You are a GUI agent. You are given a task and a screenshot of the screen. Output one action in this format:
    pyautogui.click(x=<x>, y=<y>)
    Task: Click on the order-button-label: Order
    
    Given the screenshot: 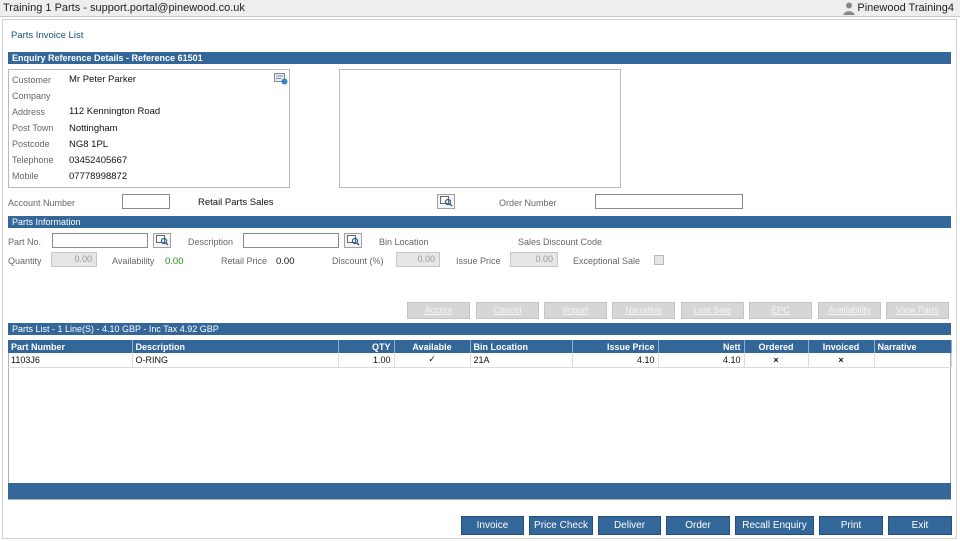 What is the action you would take?
    pyautogui.click(x=698, y=525)
    